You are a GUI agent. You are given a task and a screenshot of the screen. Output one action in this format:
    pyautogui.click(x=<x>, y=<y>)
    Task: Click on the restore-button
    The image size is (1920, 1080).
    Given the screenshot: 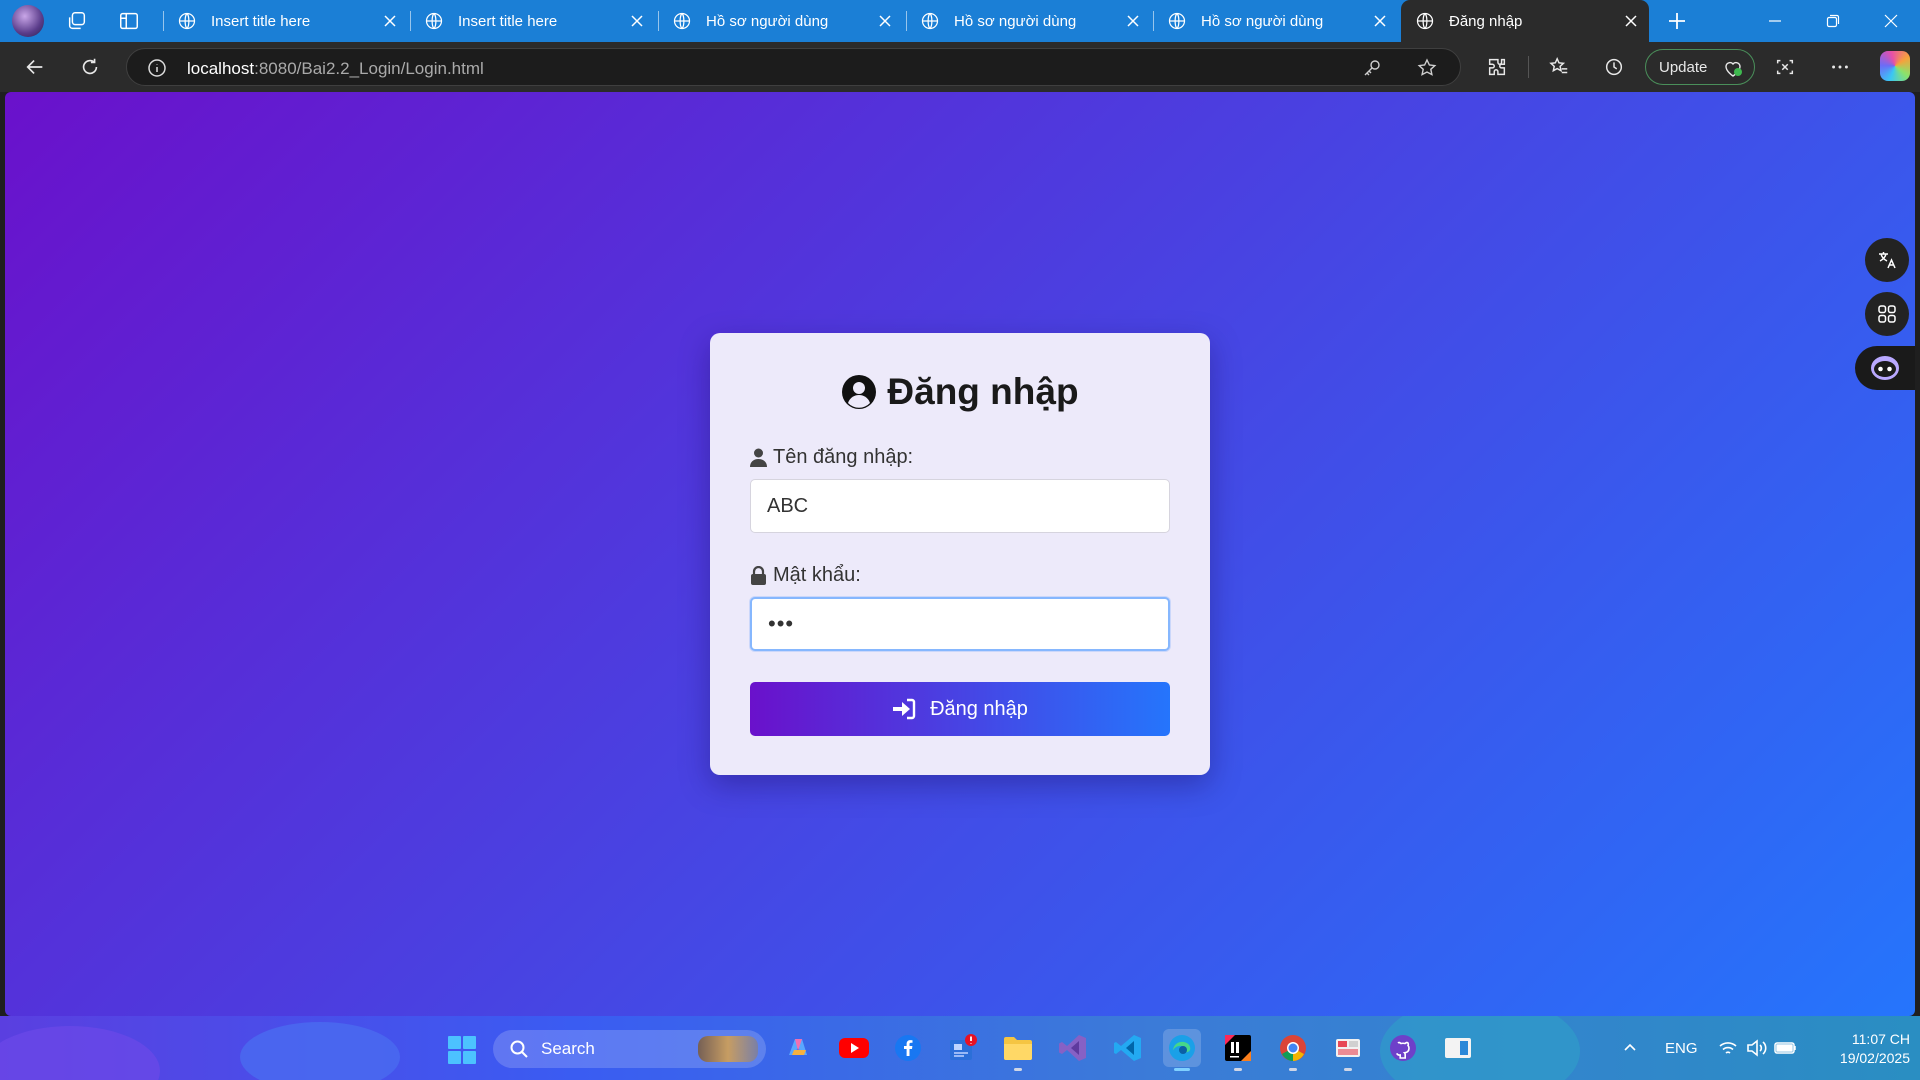 What is the action you would take?
    pyautogui.click(x=1833, y=21)
    